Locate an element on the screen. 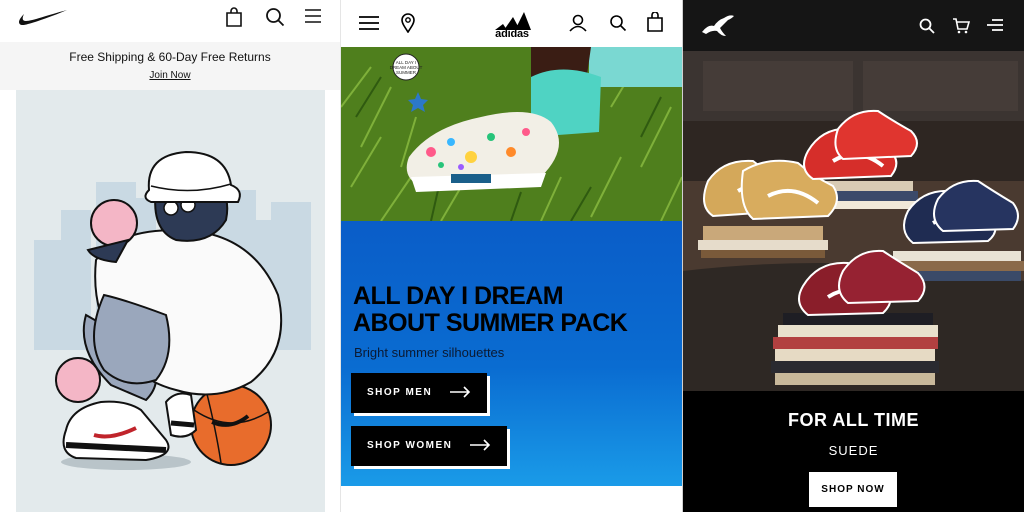 Image resolution: width=1024 pixels, height=512 pixels. puma-cat-logo is located at coordinates (718, 25).